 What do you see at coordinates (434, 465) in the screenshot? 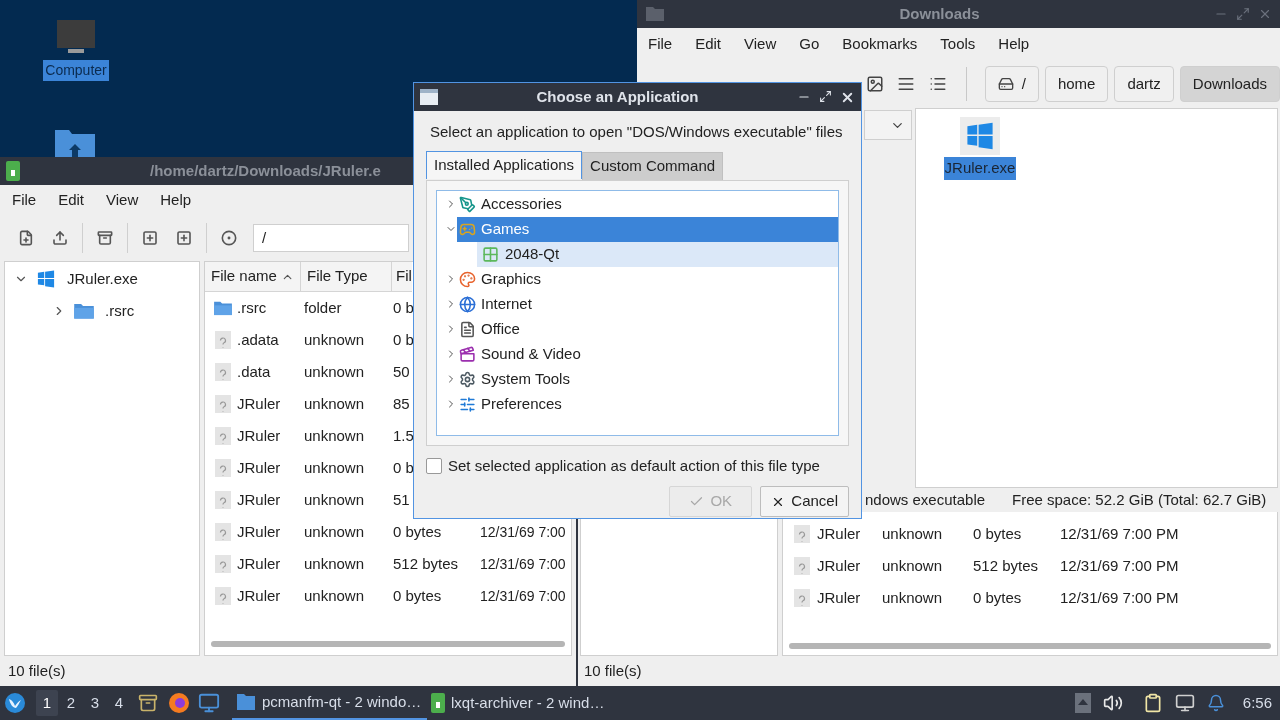
I see `checkbox` at bounding box center [434, 465].